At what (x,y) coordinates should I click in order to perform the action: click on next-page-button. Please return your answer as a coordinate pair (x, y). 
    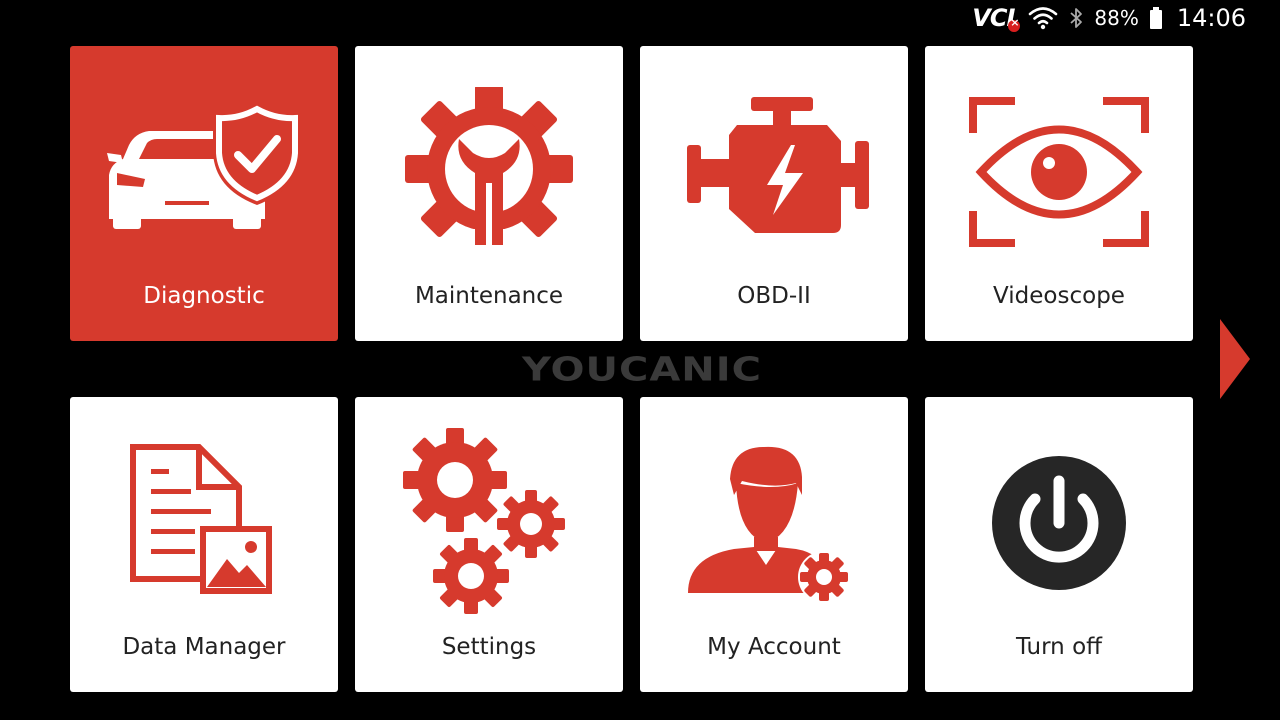
    Looking at the image, I should click on (1236, 359).